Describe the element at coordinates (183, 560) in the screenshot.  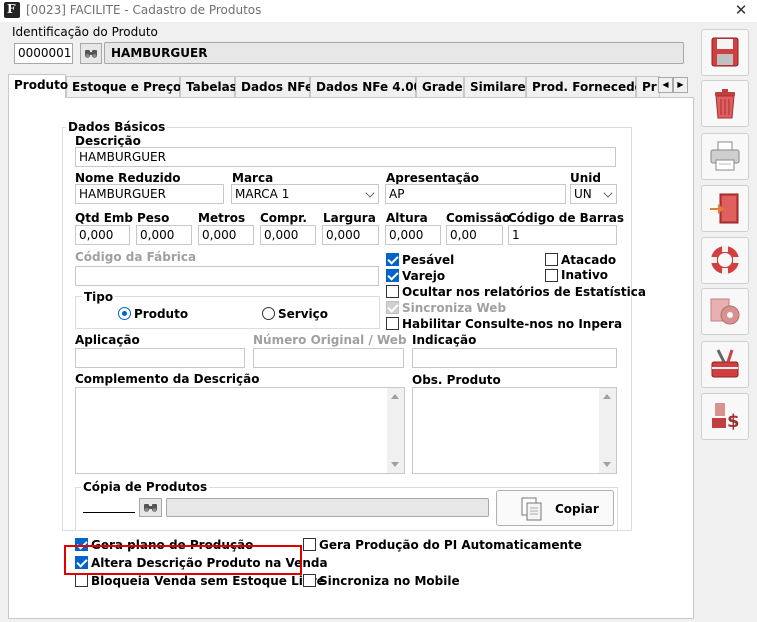
I see `highlight-box` at that location.